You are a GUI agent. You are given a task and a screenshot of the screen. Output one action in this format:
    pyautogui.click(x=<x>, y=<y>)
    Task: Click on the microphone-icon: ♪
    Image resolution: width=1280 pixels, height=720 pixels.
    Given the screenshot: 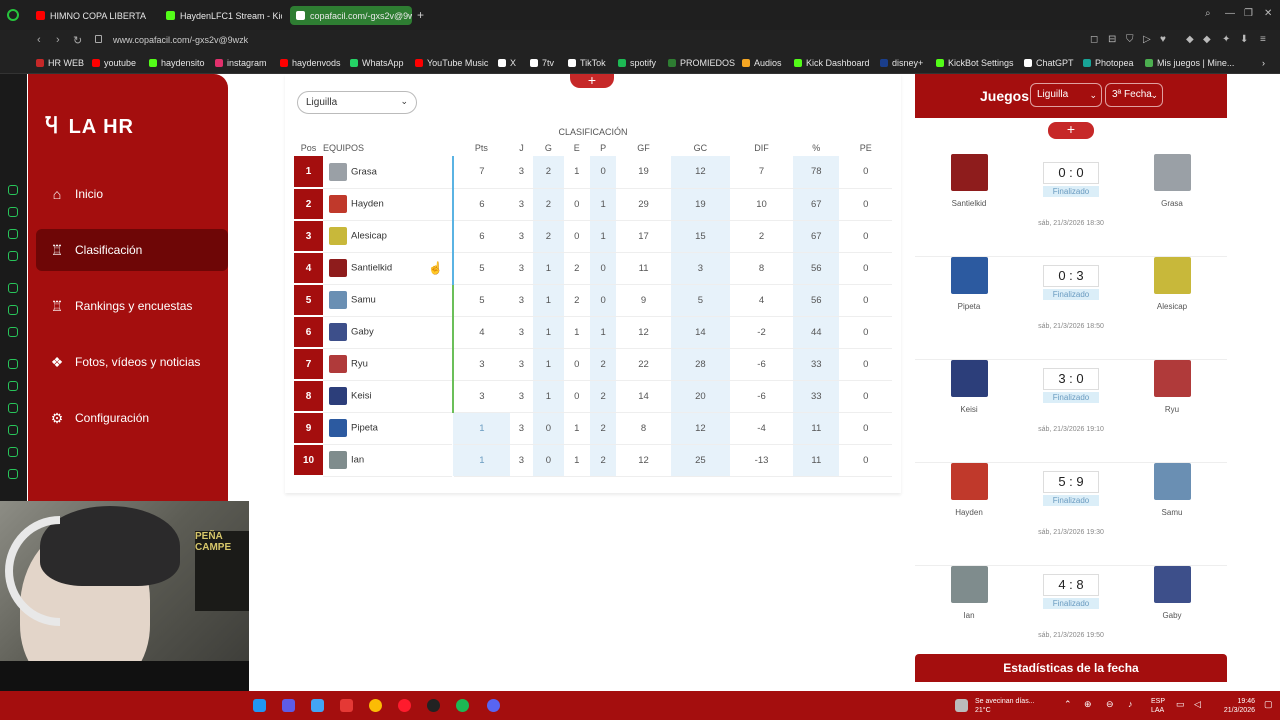 What is the action you would take?
    pyautogui.click(x=1130, y=704)
    